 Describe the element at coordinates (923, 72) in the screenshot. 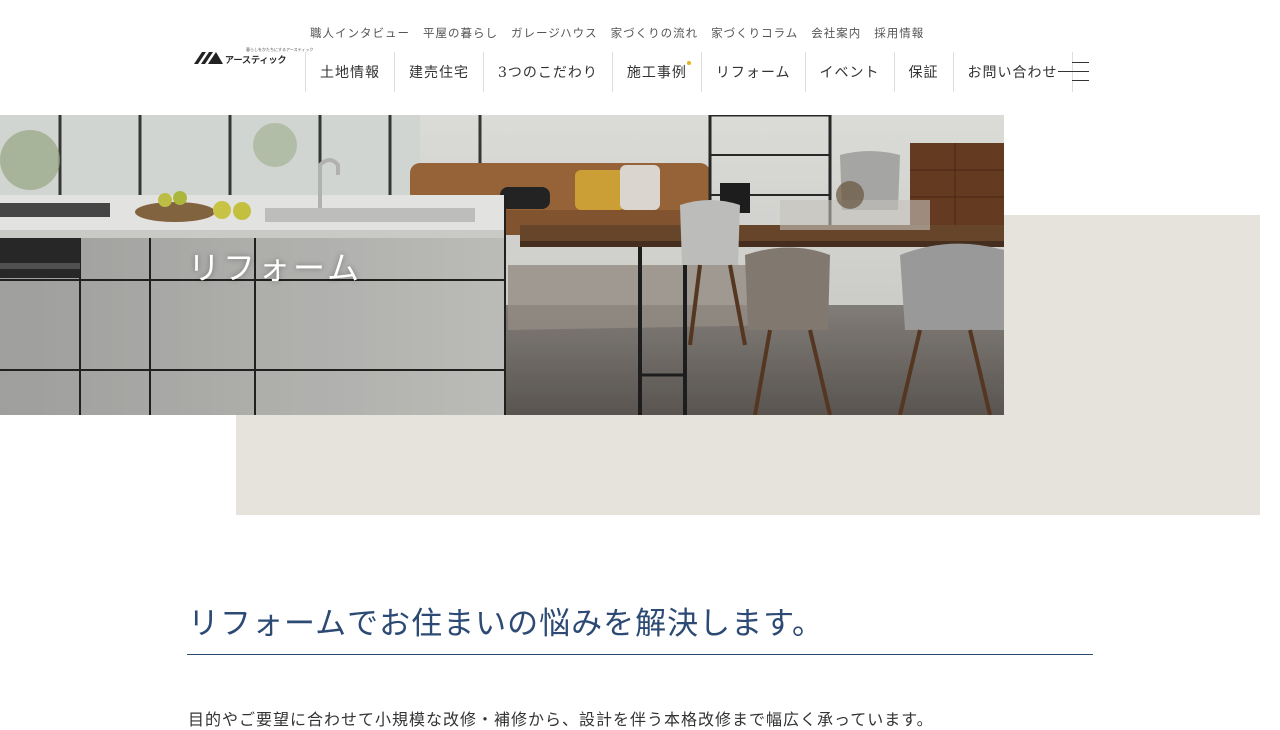

I see `nav-item-warranty: 保証` at that location.